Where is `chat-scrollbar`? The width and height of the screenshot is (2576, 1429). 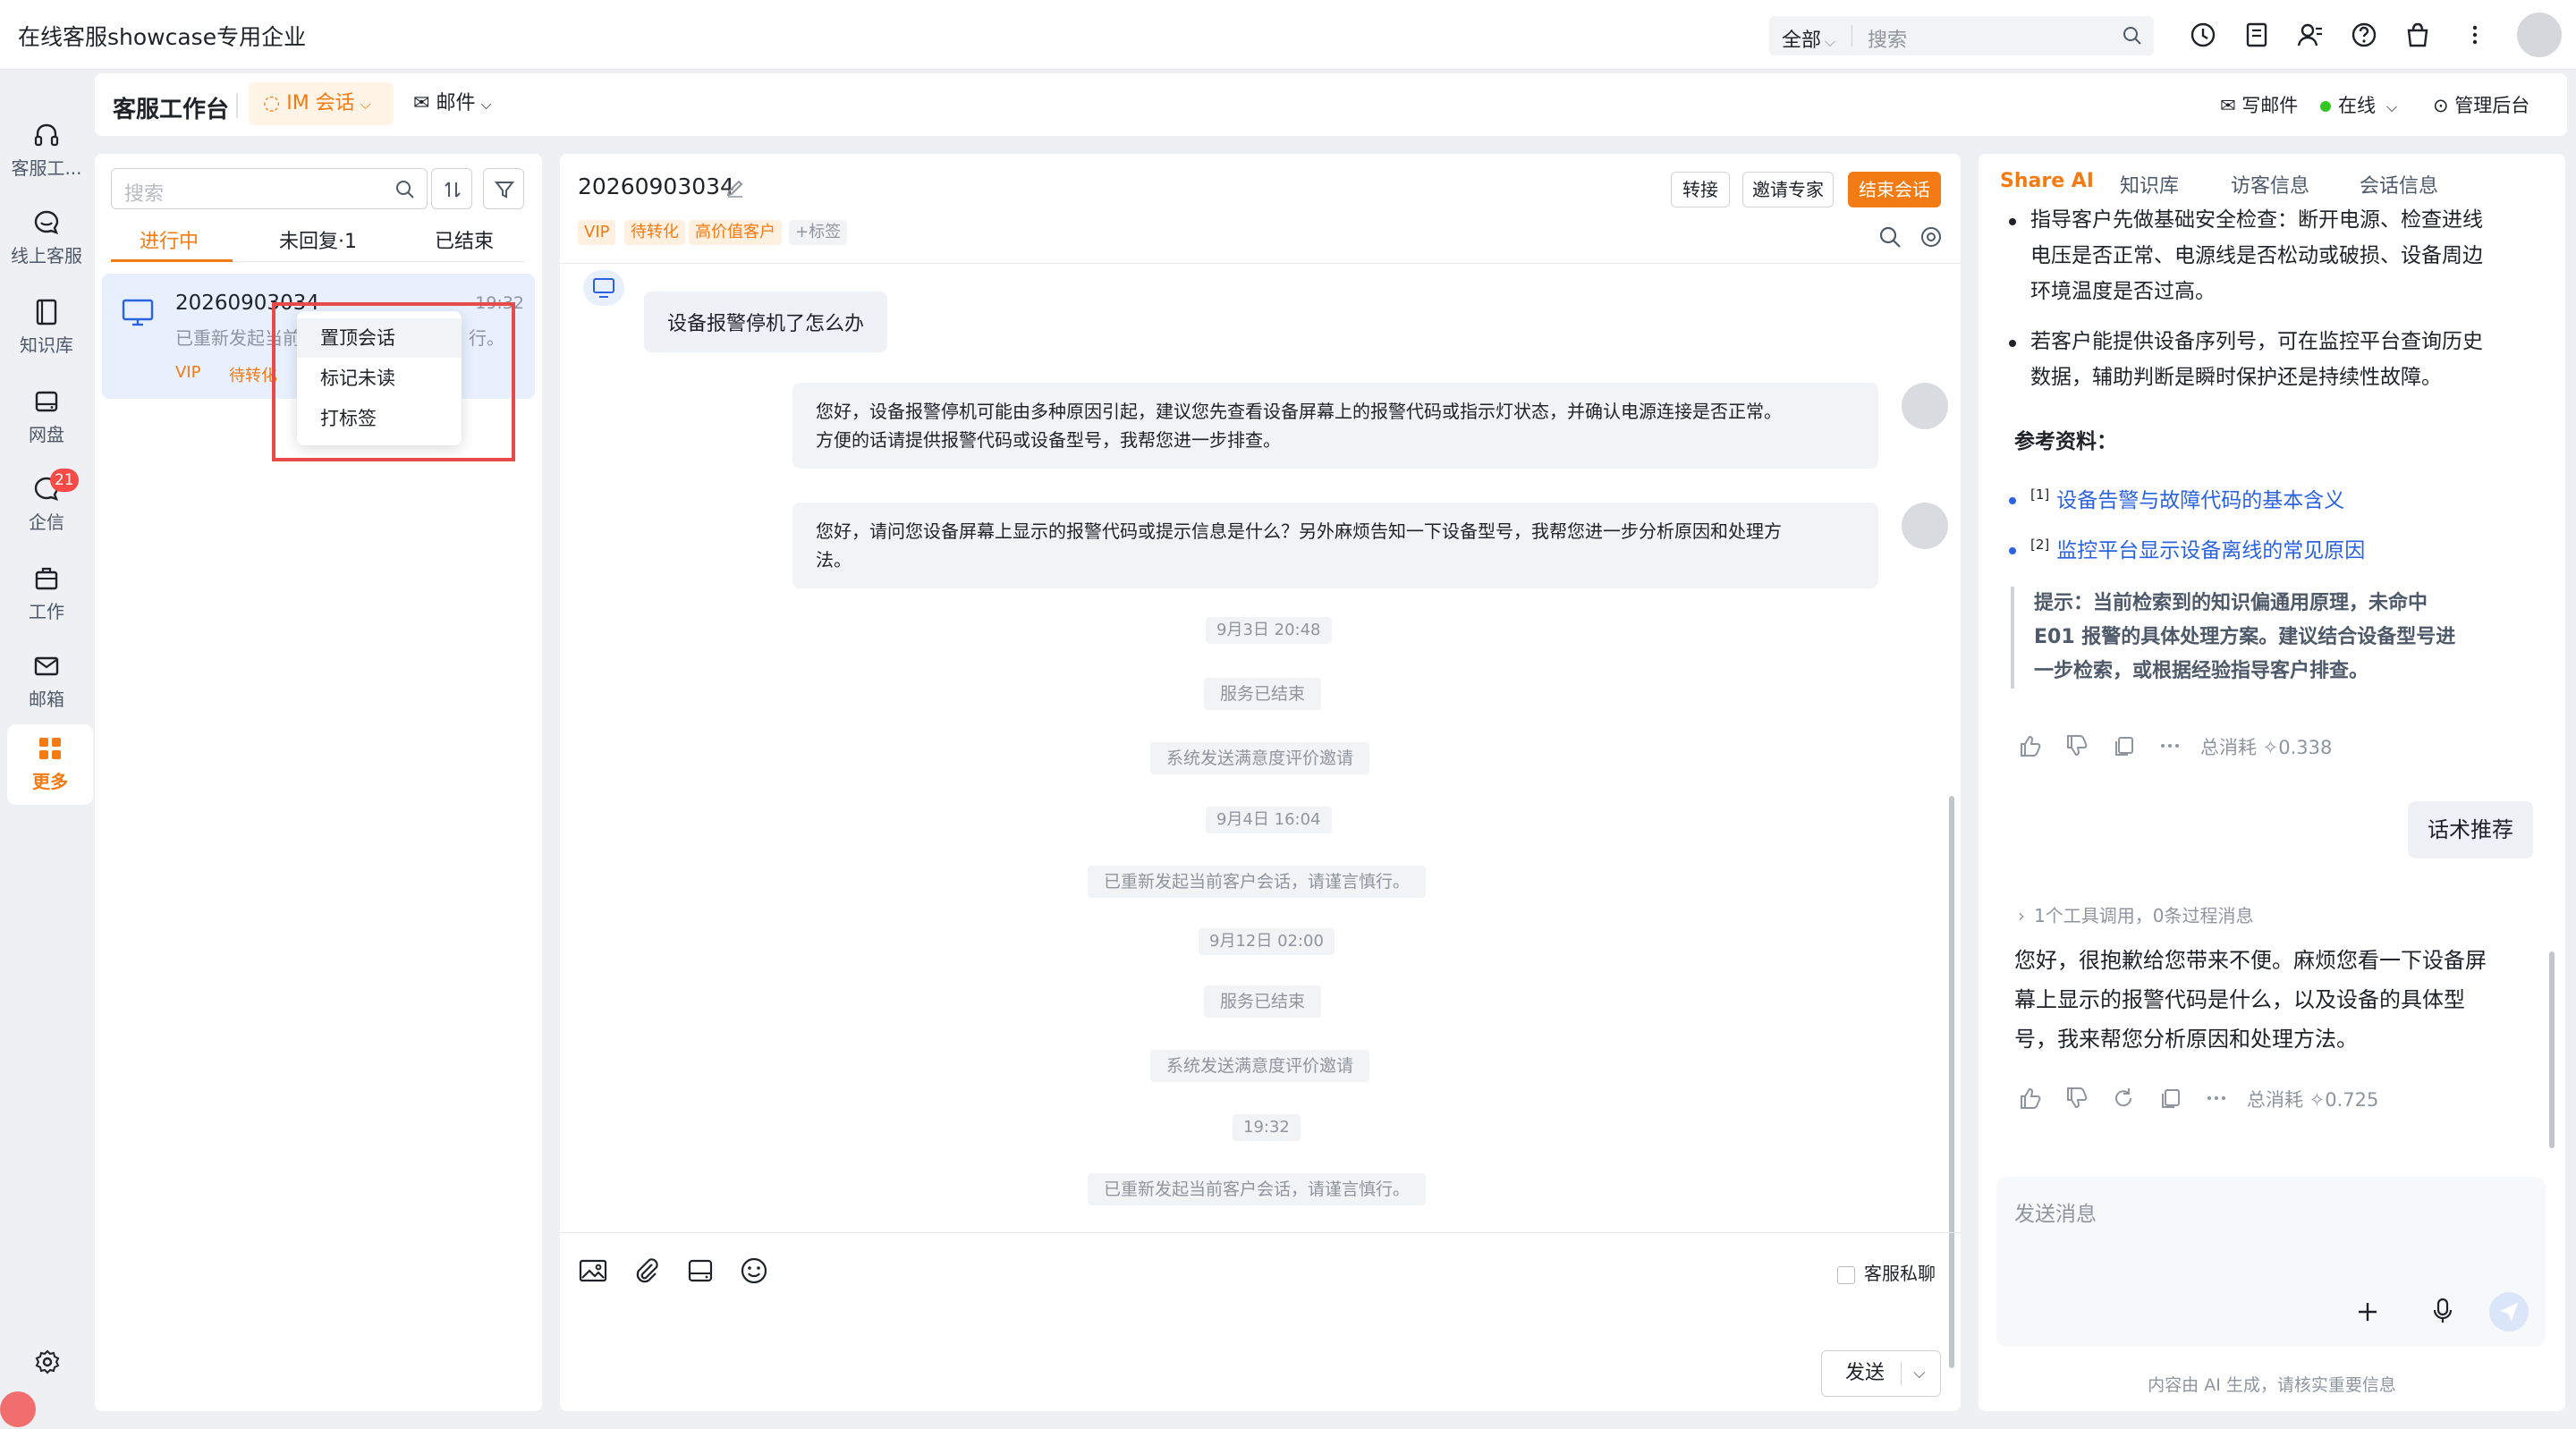 chat-scrollbar is located at coordinates (1951, 1082).